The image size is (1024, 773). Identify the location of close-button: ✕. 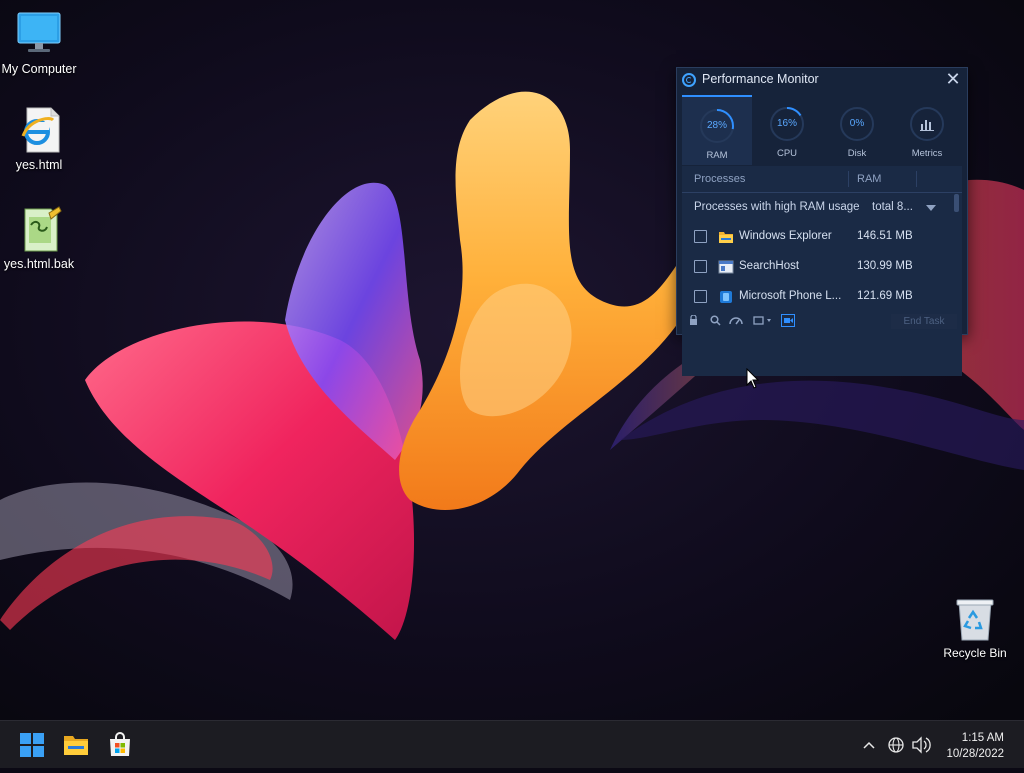
(953, 79).